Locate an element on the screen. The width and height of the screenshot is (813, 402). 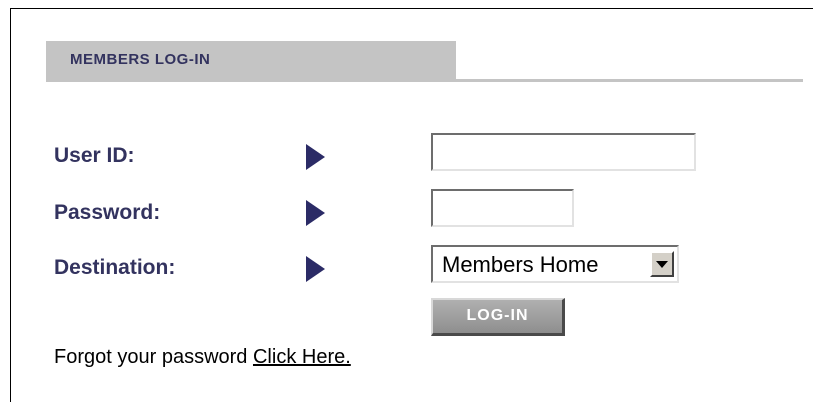
dropdown-button is located at coordinates (662, 264).